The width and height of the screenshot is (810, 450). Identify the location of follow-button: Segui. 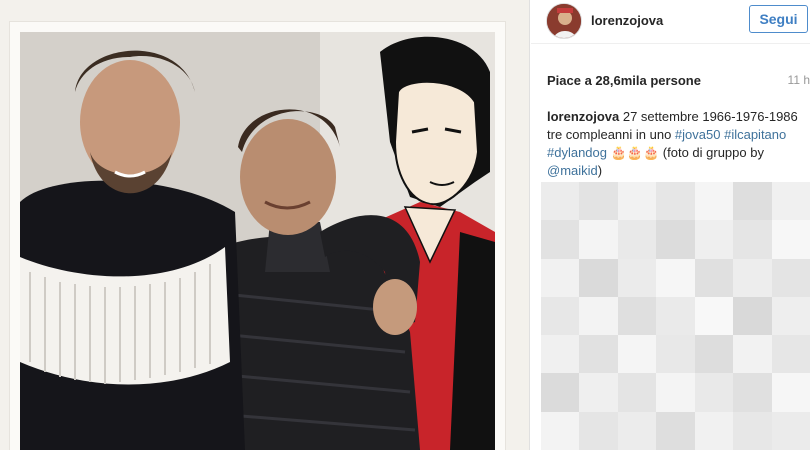
(778, 19).